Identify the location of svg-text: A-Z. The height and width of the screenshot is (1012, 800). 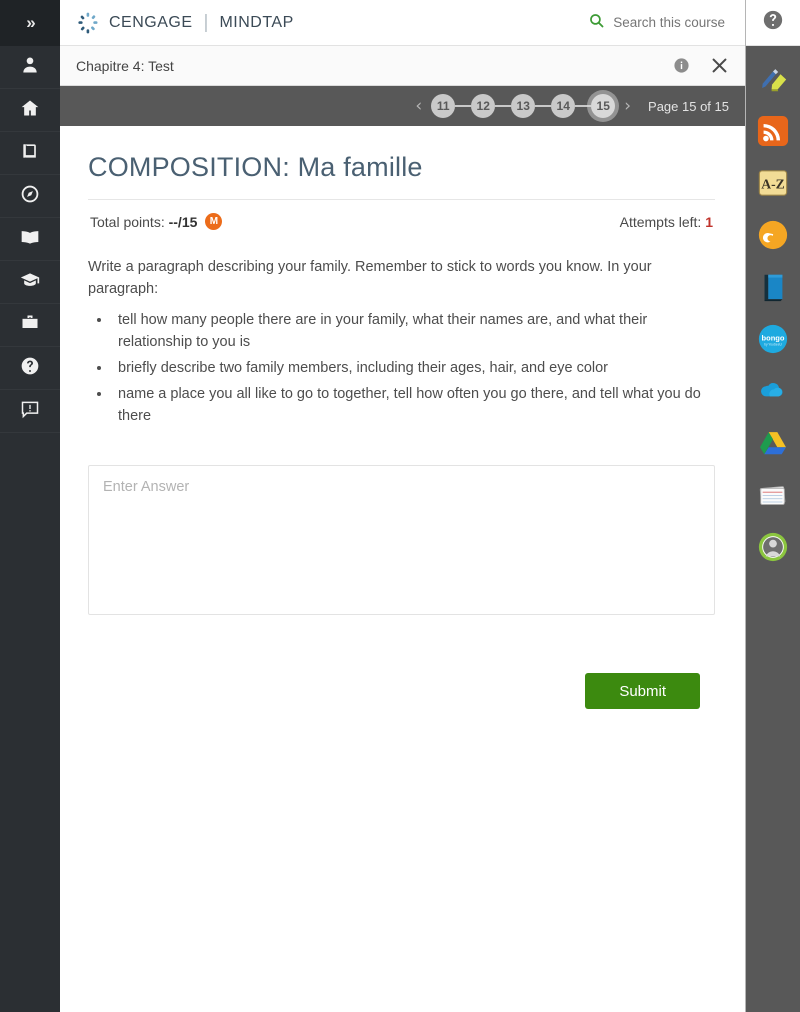
(772, 183).